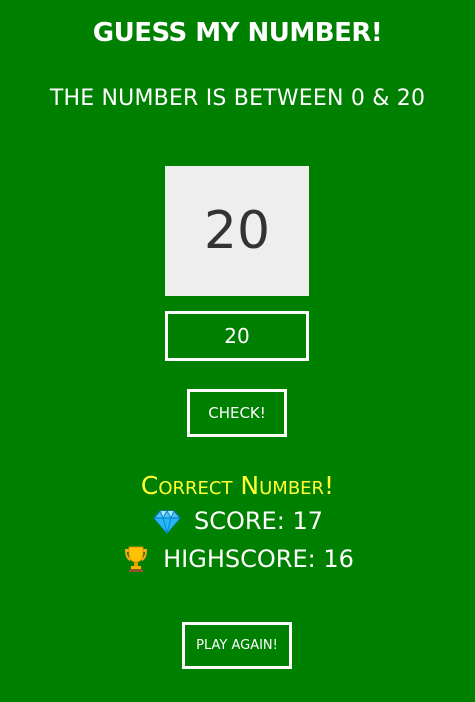  What do you see at coordinates (237, 413) in the screenshot?
I see `check-button: CHECK!` at bounding box center [237, 413].